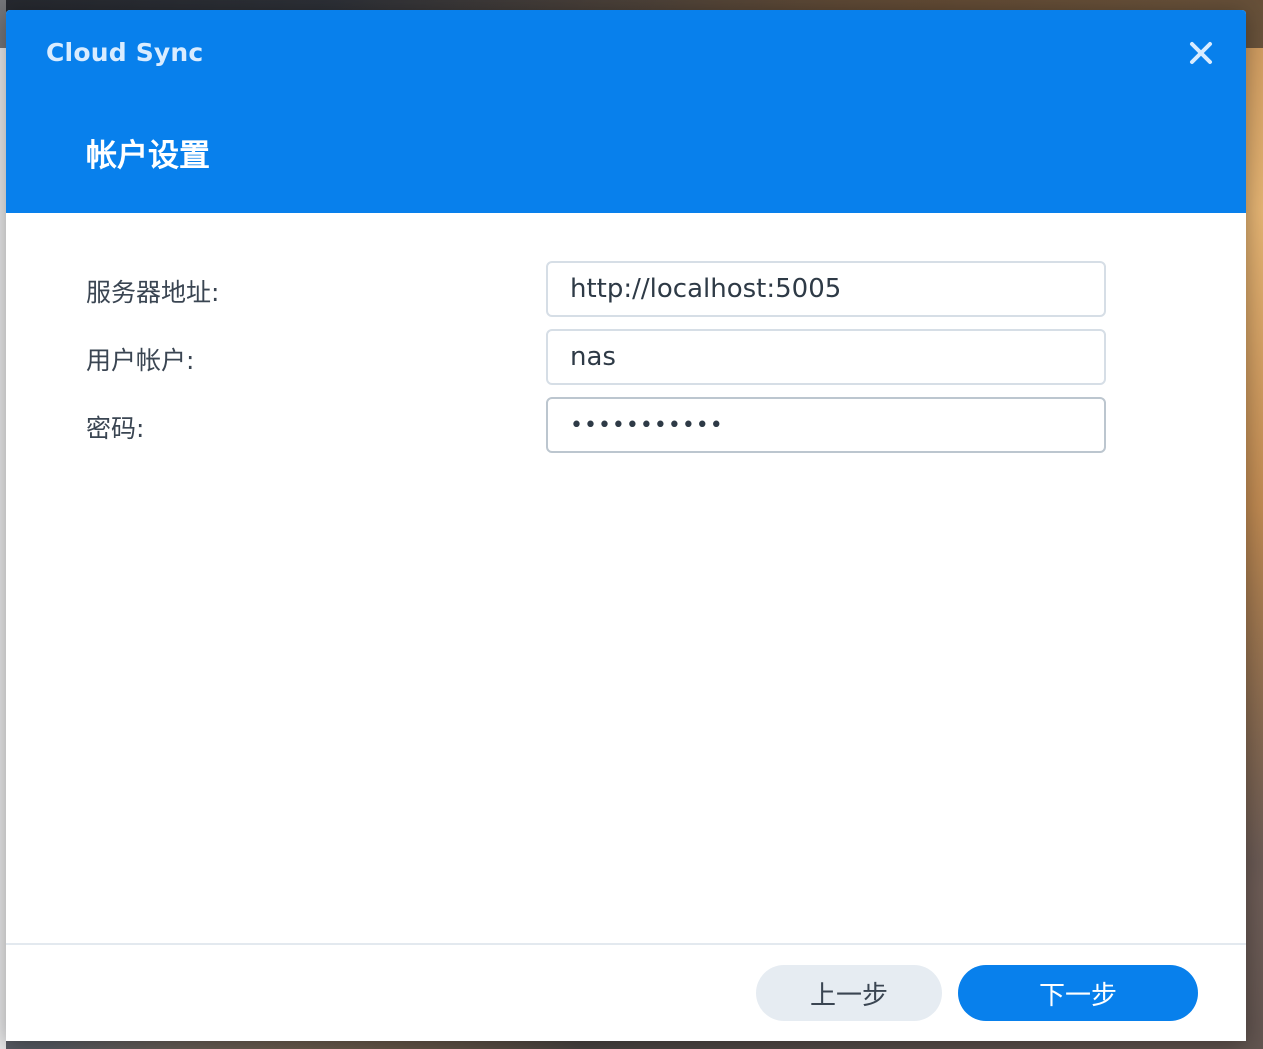 This screenshot has height=1049, width=1263. I want to click on user-account-input, so click(826, 357).